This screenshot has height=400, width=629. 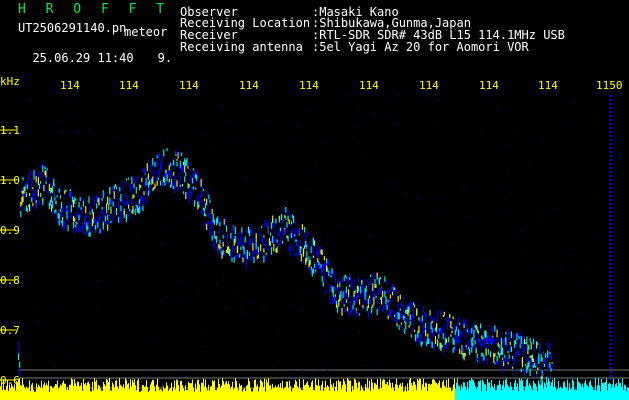 What do you see at coordinates (94, 9) in the screenshot?
I see `app-title: H R O F F T` at bounding box center [94, 9].